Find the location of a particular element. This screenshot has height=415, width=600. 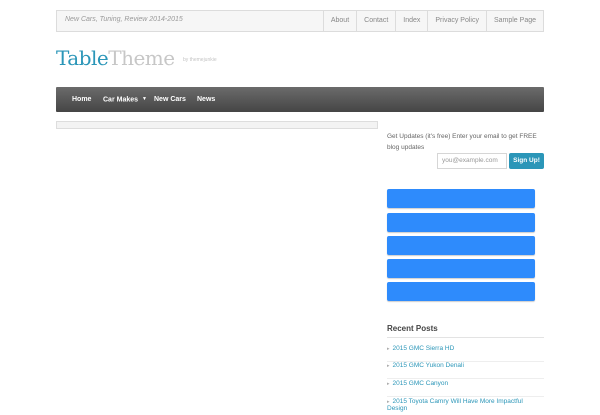

top-link-privacy-policy: Privacy Policy is located at coordinates (456, 21).